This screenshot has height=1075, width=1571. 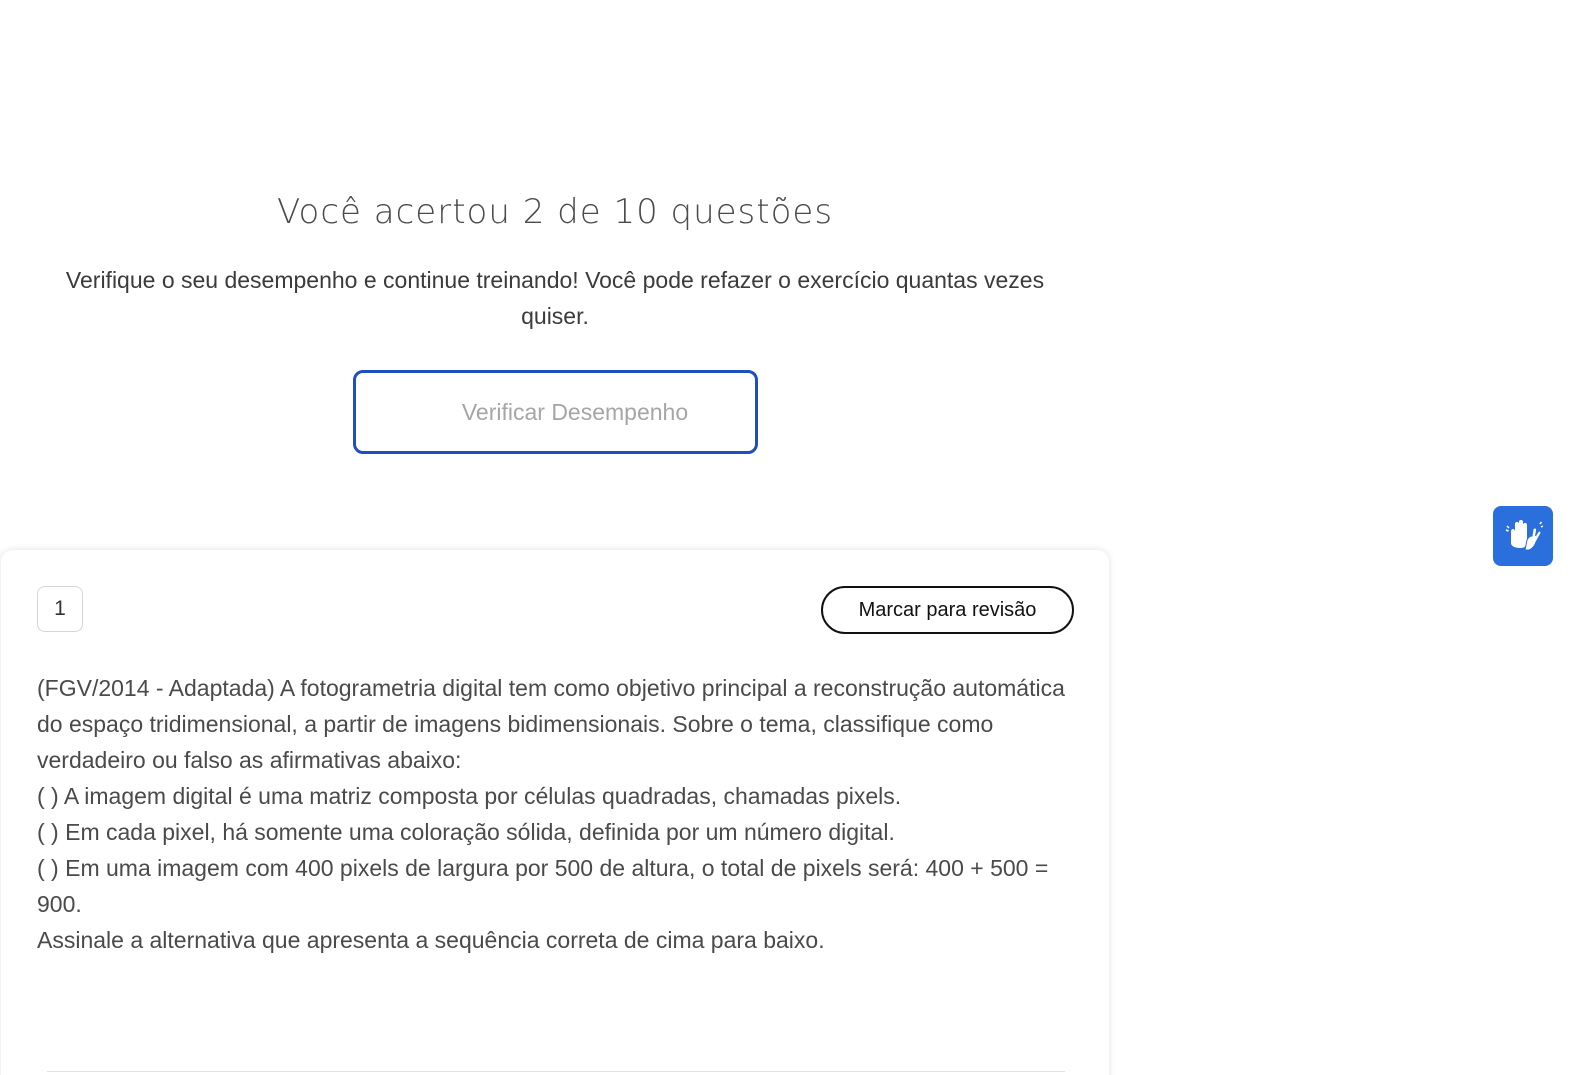 I want to click on accessibility-widget-button, so click(x=1523, y=536).